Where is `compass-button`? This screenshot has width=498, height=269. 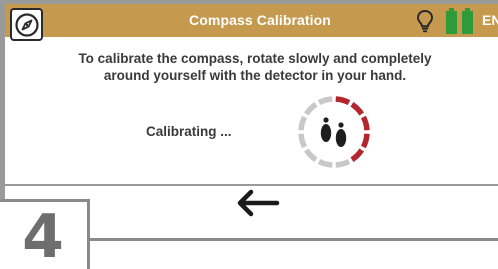
compass-button is located at coordinates (26, 24).